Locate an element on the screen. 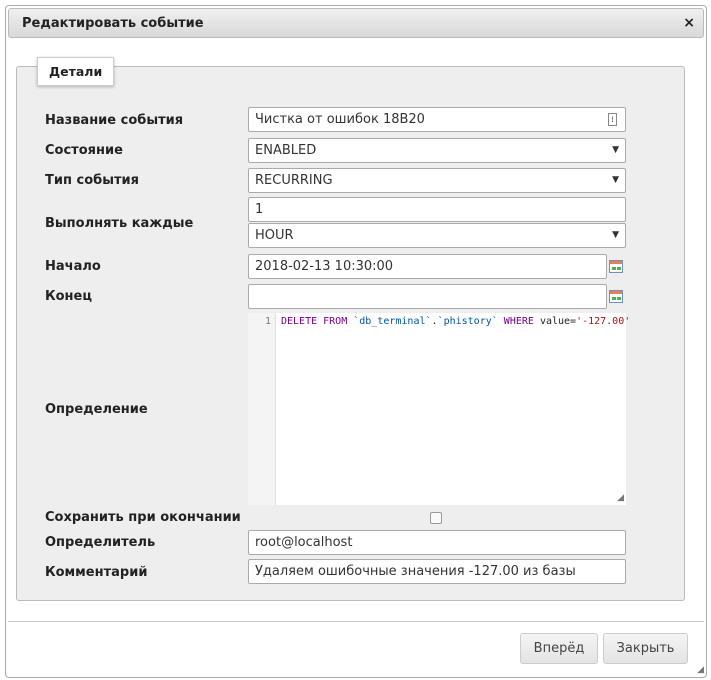 This screenshot has height=680, width=711. footer-divider is located at coordinates (356, 621).